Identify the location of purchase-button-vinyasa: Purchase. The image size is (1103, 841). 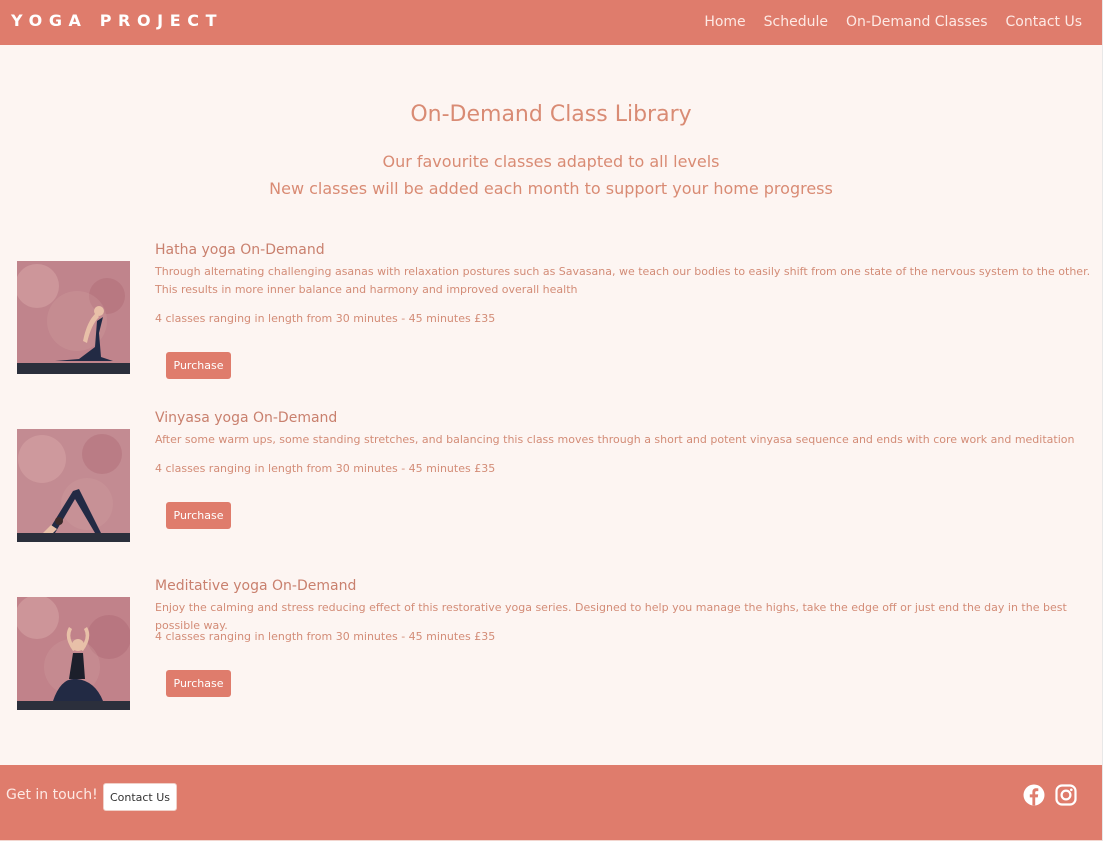
(198, 515).